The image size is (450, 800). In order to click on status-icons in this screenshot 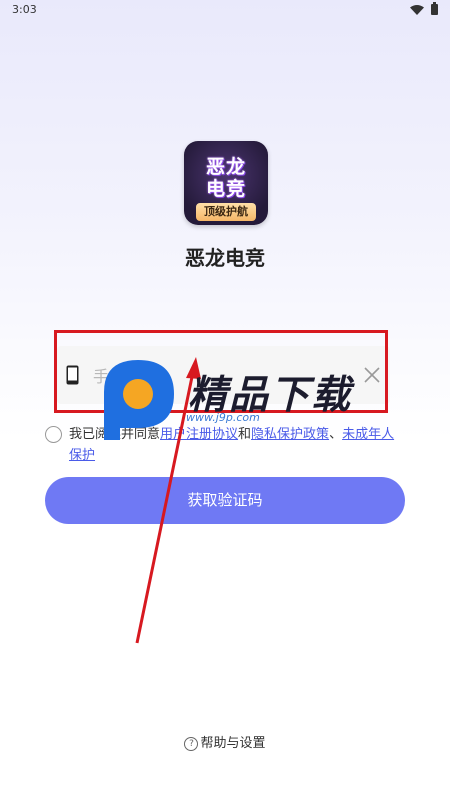, I will do `click(424, 8)`.